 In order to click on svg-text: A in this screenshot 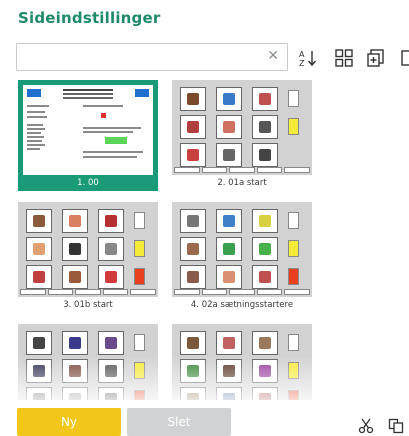, I will do `click(302, 54)`.